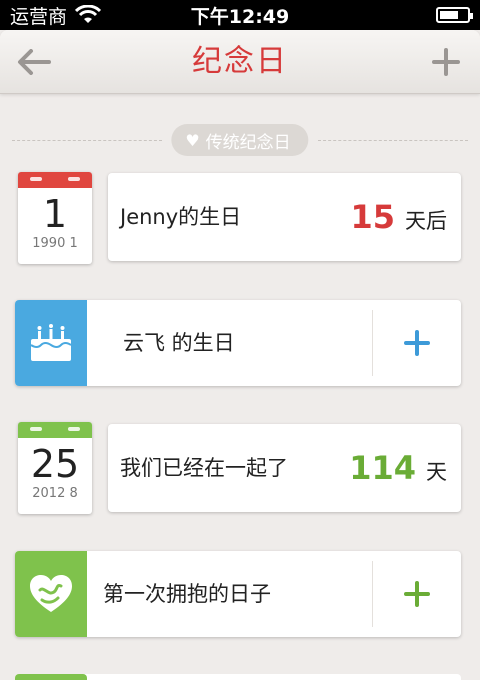 This screenshot has width=480, height=680. Describe the element at coordinates (192, 140) in the screenshot. I see `heart-icon: ♥` at that location.